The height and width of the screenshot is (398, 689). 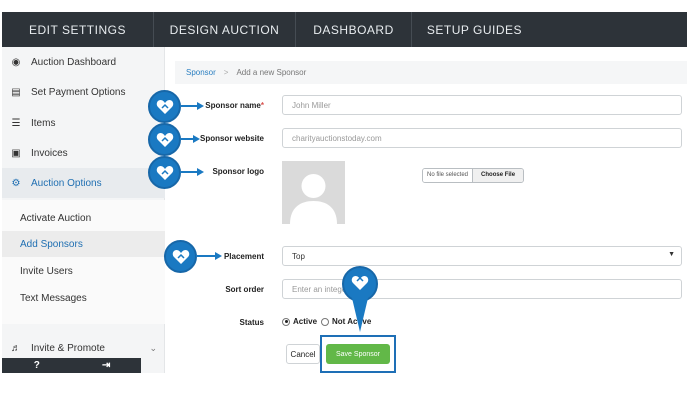 I want to click on placement-value: Top, so click(x=298, y=256).